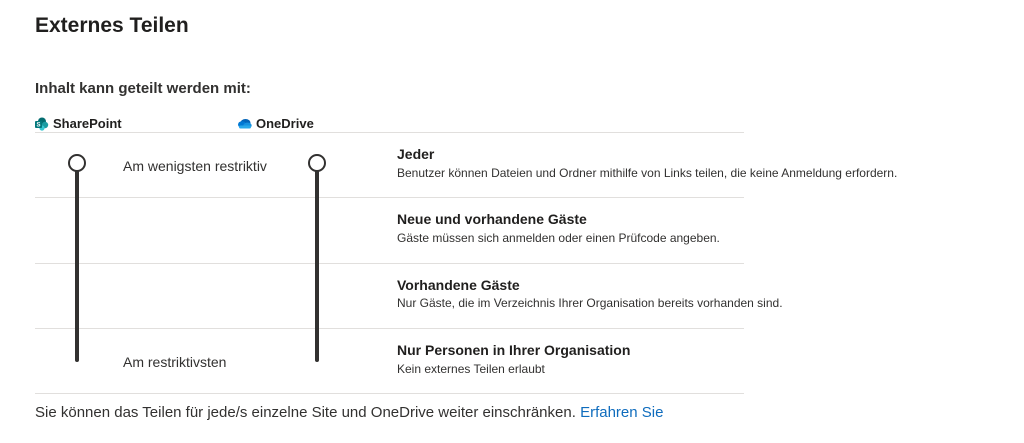 The width and height of the screenshot is (1024, 443). I want to click on level-title: Nur Personen in Ihrer Organisation, so click(514, 350).